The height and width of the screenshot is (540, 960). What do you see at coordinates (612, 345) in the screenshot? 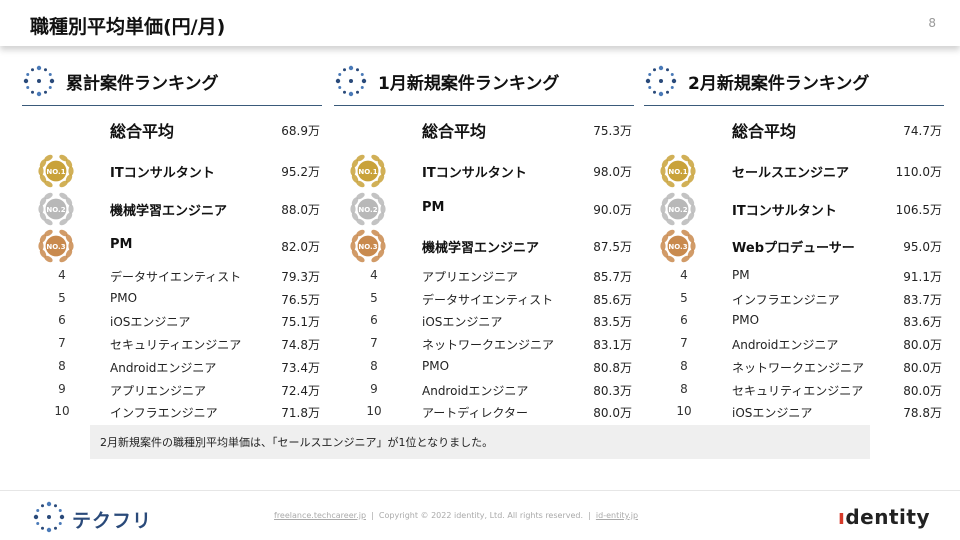
I see `job-value: 83.1万` at bounding box center [612, 345].